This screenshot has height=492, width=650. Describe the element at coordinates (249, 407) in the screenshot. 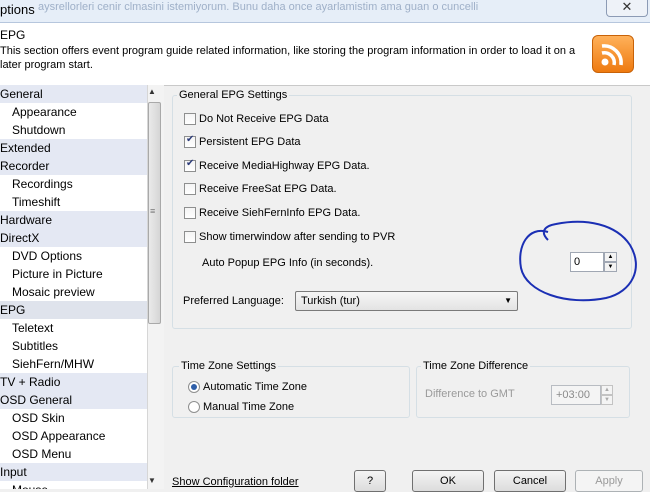

I see `manual-timezone-label: Manual Time Zone` at that location.